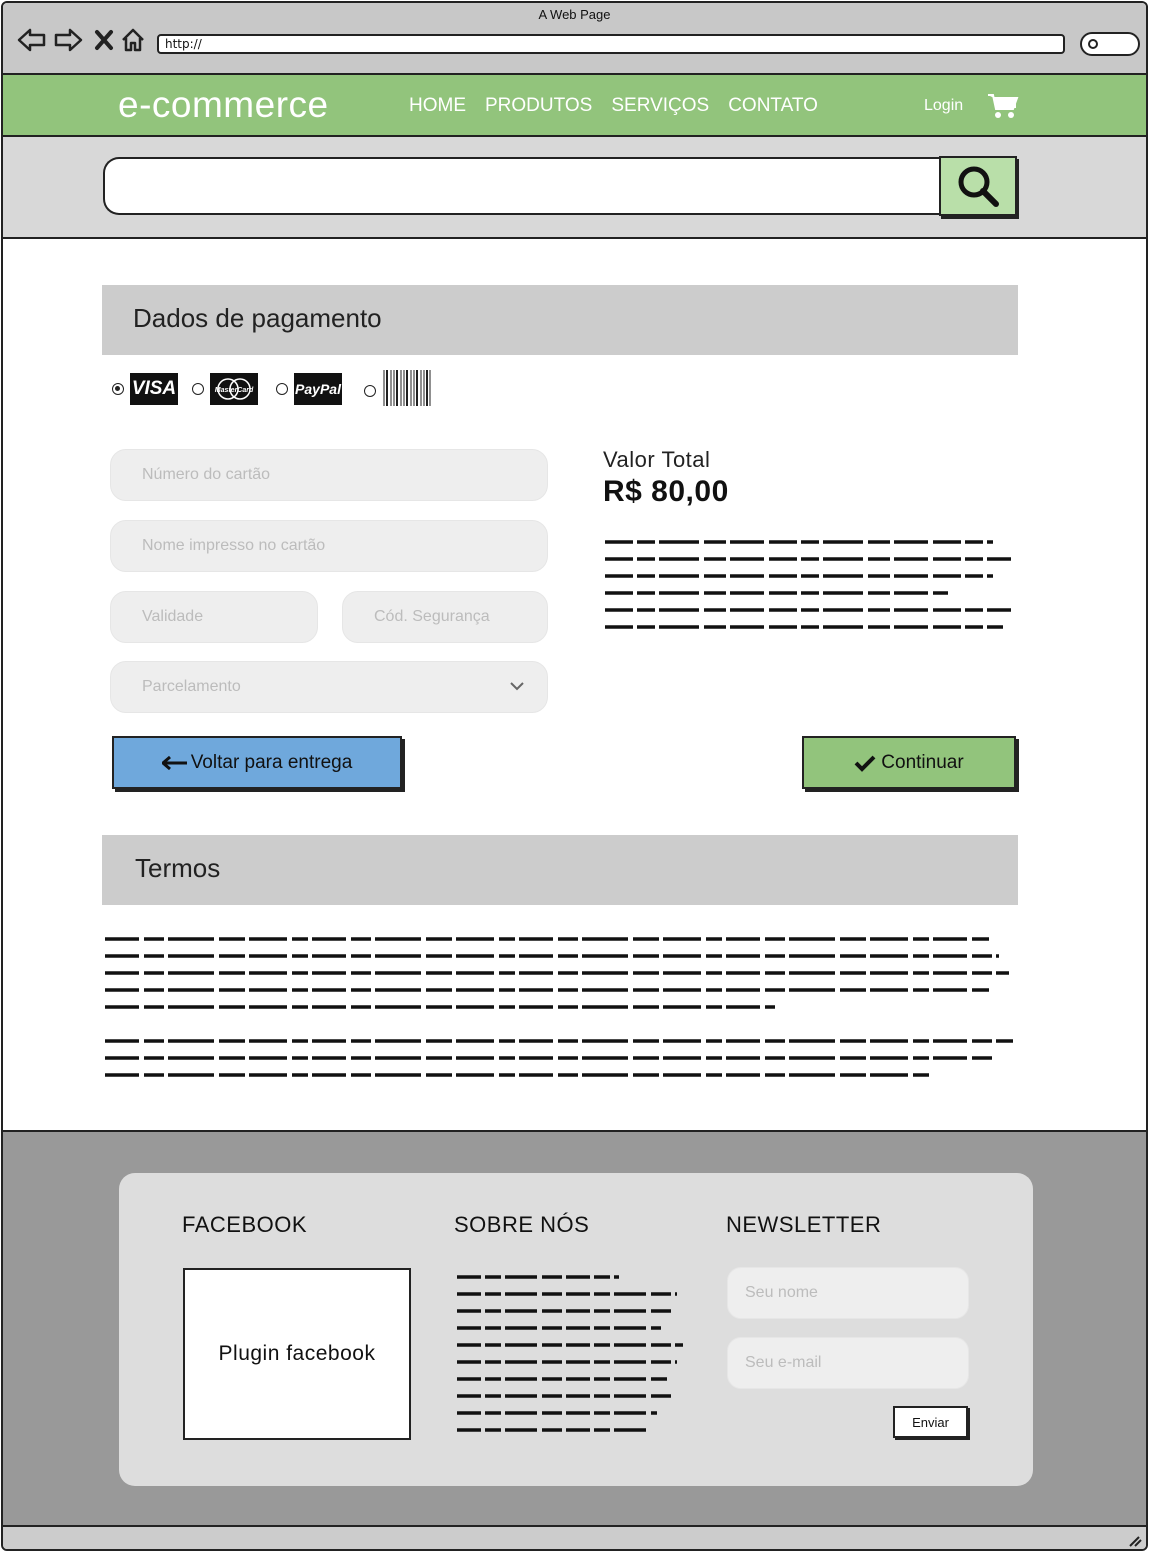  What do you see at coordinates (68, 40) in the screenshot?
I see `forward-arrow-icon` at bounding box center [68, 40].